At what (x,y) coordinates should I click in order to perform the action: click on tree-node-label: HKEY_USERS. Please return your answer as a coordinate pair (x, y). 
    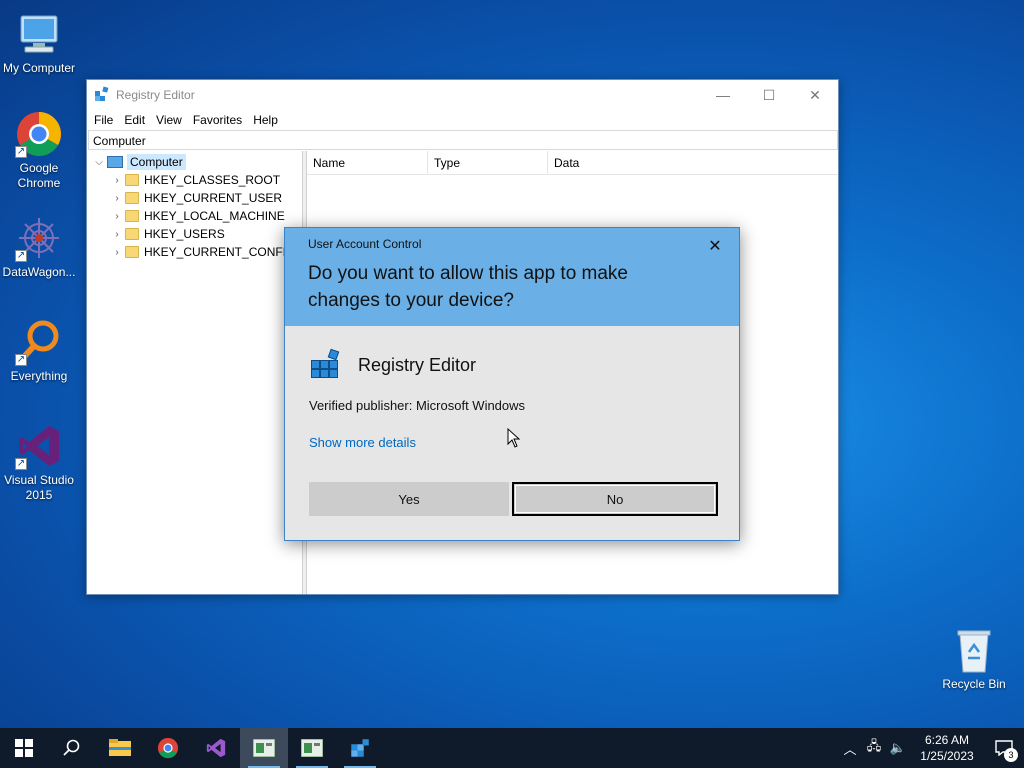
    Looking at the image, I should click on (184, 234).